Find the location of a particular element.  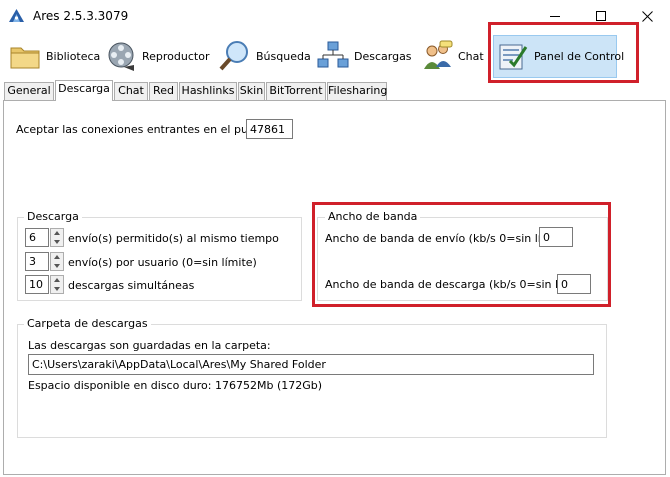

toolbar-chat-button: Chat is located at coordinates (452, 56).